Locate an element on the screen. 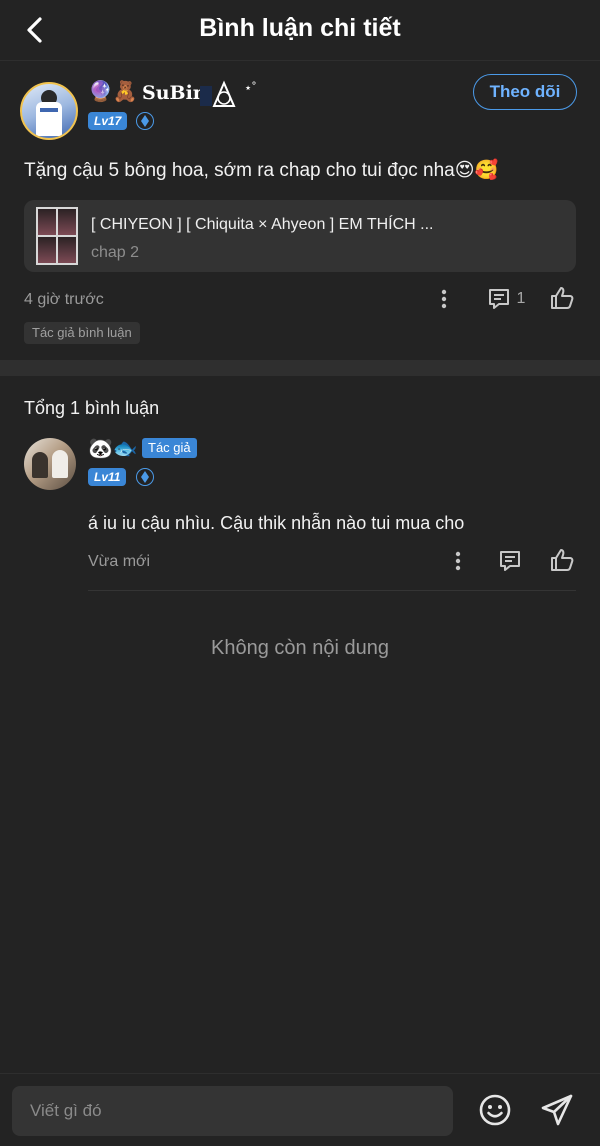 Image resolution: width=600 pixels, height=1146 pixels. reply-like-button is located at coordinates (562, 560).